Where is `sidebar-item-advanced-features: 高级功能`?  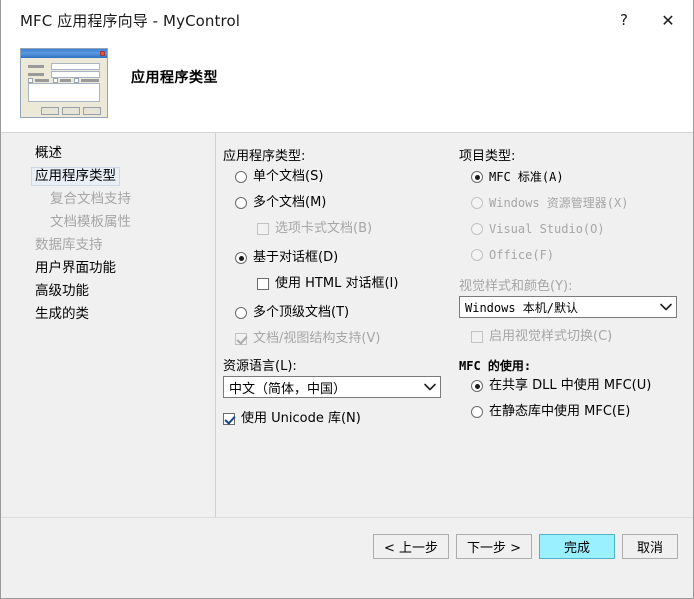 sidebar-item-advanced-features: 高级功能 is located at coordinates (62, 291).